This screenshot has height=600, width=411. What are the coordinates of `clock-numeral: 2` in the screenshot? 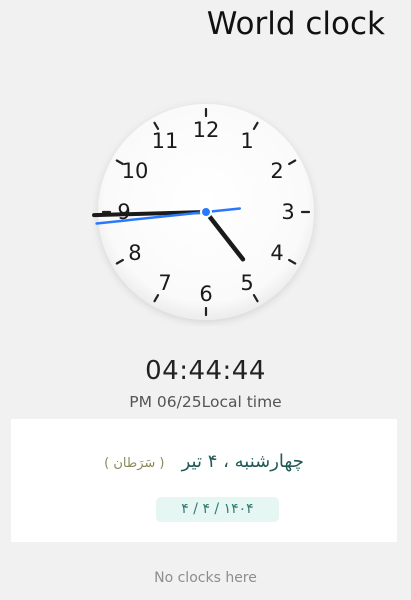 It's located at (276, 171).